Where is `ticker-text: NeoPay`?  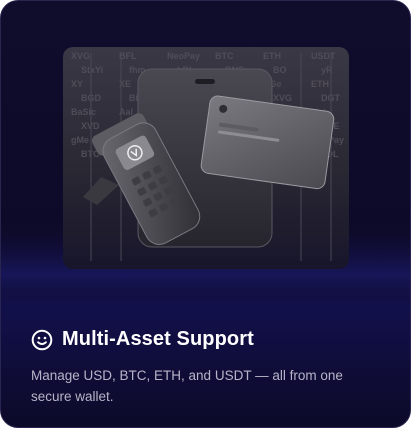
ticker-text: NeoPay is located at coordinates (183, 56).